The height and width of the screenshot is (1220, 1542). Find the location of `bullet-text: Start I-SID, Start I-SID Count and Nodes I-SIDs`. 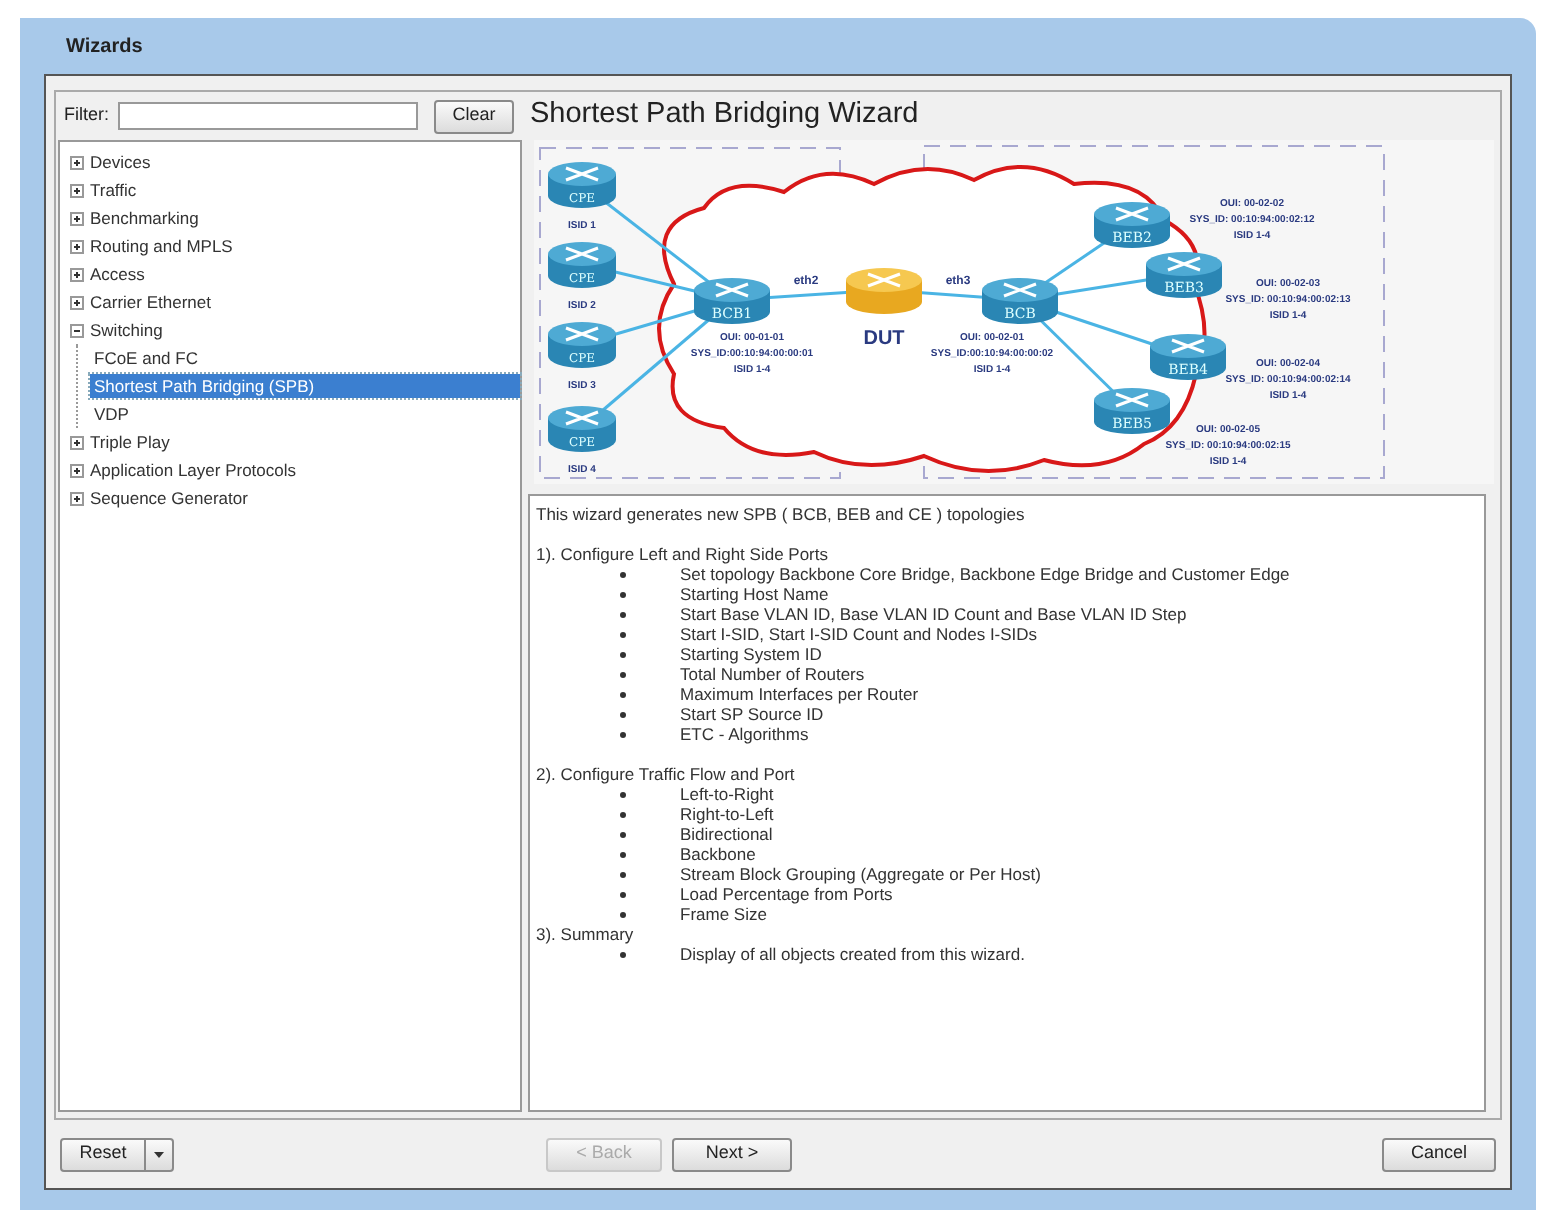

bullet-text: Start I-SID, Start I-SID Count and Nodes I-SIDs is located at coordinates (859, 634).